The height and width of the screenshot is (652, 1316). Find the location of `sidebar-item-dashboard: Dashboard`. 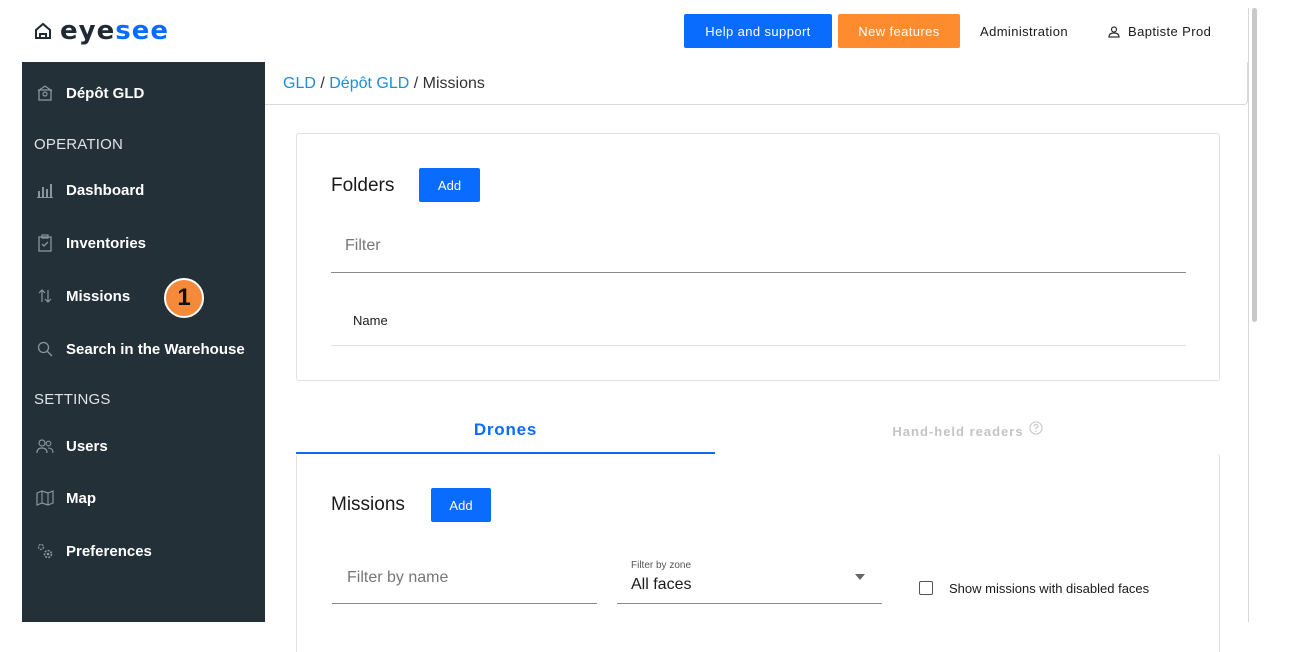

sidebar-item-dashboard: Dashboard is located at coordinates (143, 190).